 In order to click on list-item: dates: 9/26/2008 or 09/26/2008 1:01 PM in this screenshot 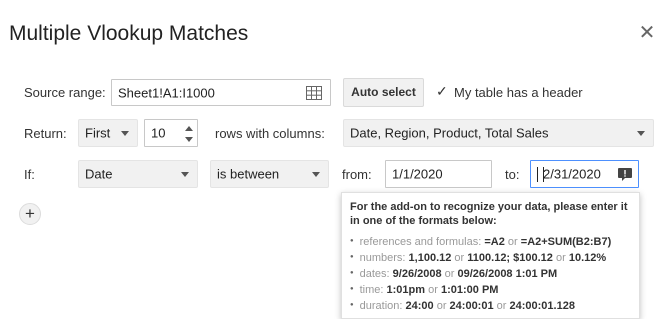, I will do `click(480, 274)`.